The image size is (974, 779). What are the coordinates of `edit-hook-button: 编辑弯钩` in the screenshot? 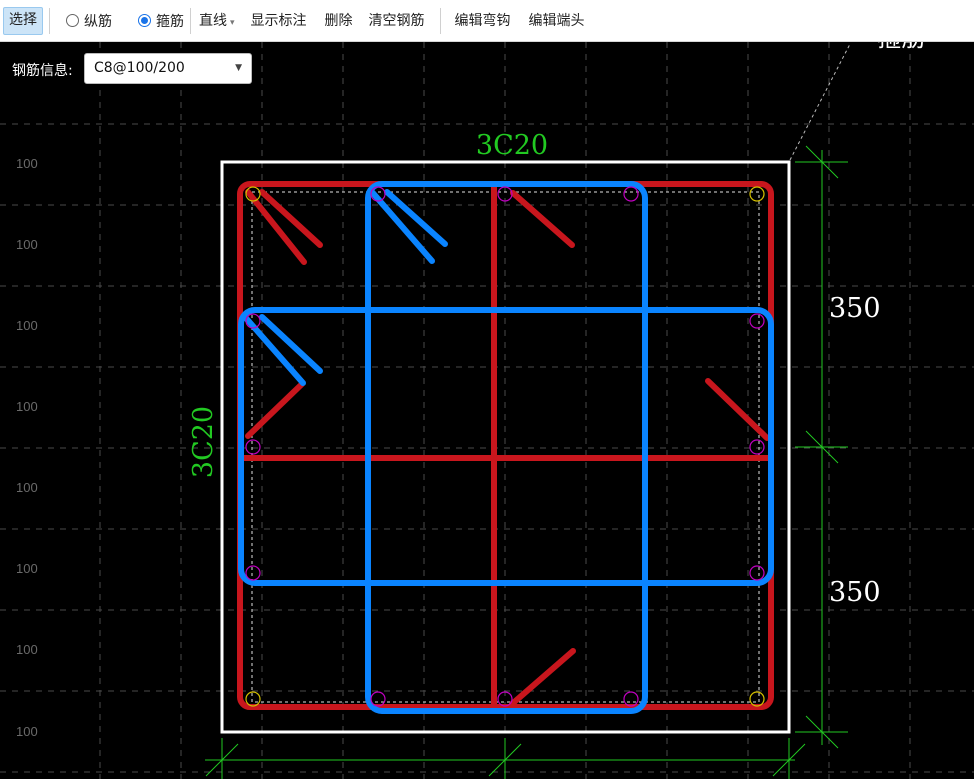 It's located at (483, 21).